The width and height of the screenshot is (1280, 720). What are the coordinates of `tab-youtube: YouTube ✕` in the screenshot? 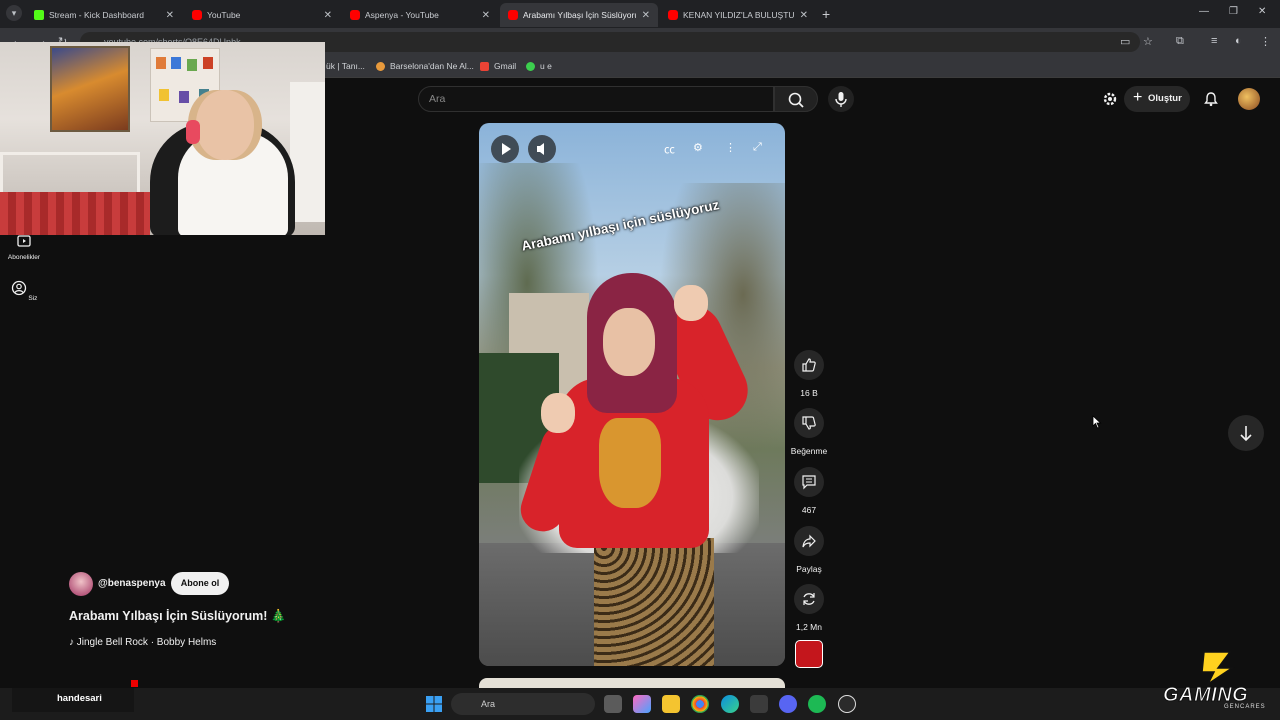 It's located at (262, 15).